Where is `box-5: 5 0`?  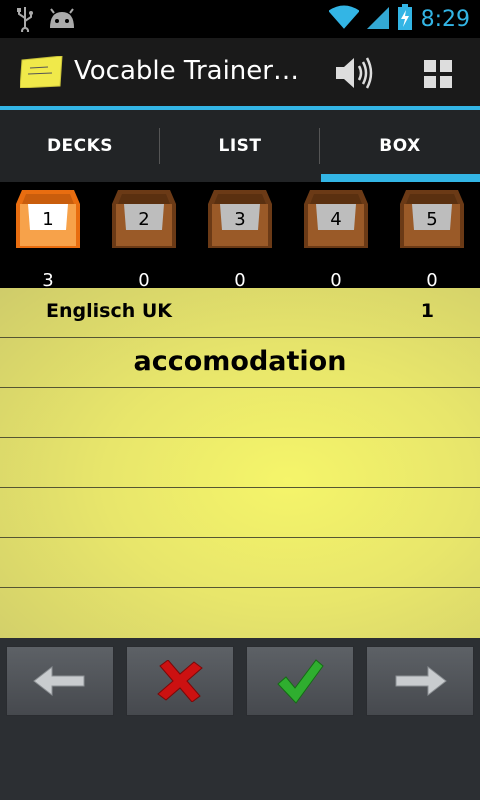 box-5: 5 0 is located at coordinates (432, 240).